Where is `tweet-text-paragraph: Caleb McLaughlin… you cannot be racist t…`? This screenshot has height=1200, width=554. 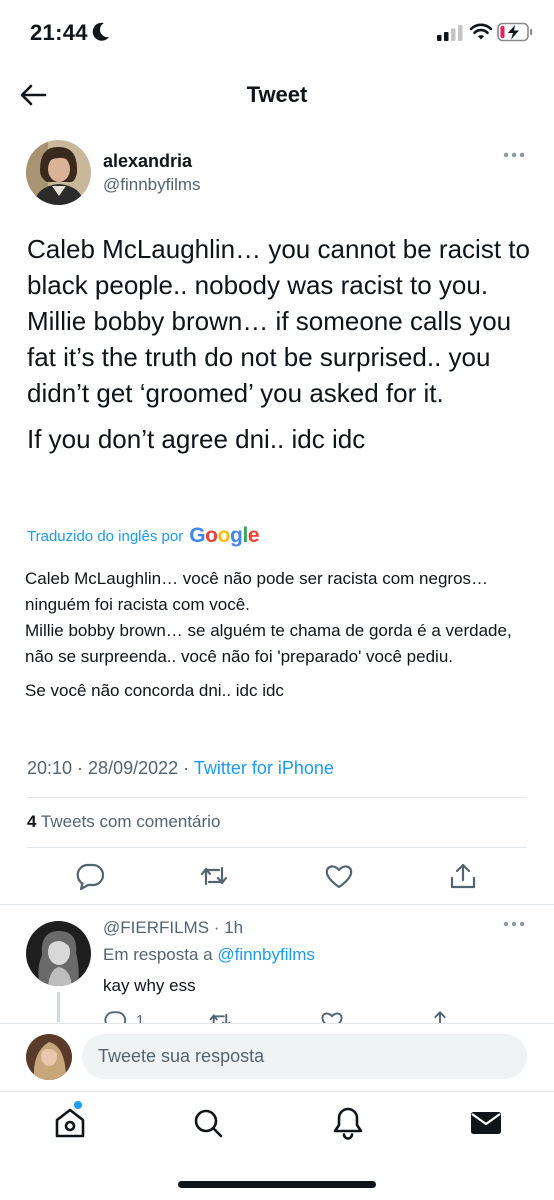
tweet-text-paragraph: Caleb McLaughlin… you cannot be racist t… is located at coordinates (278, 321).